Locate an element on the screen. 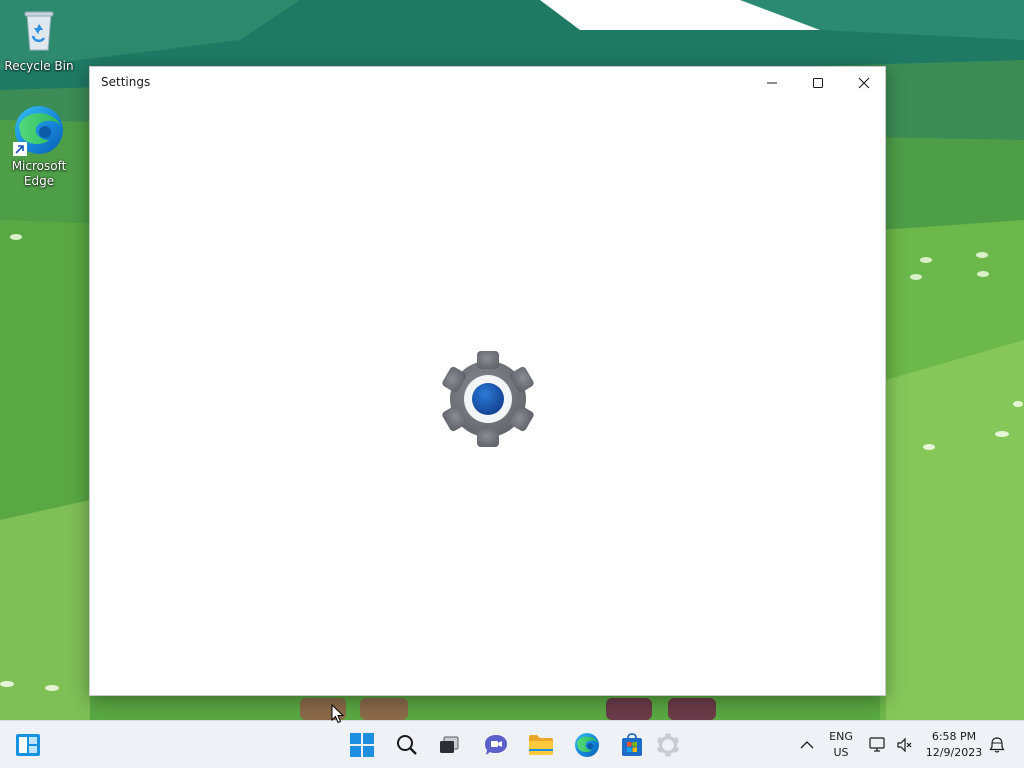  network-icon is located at coordinates (877, 744).